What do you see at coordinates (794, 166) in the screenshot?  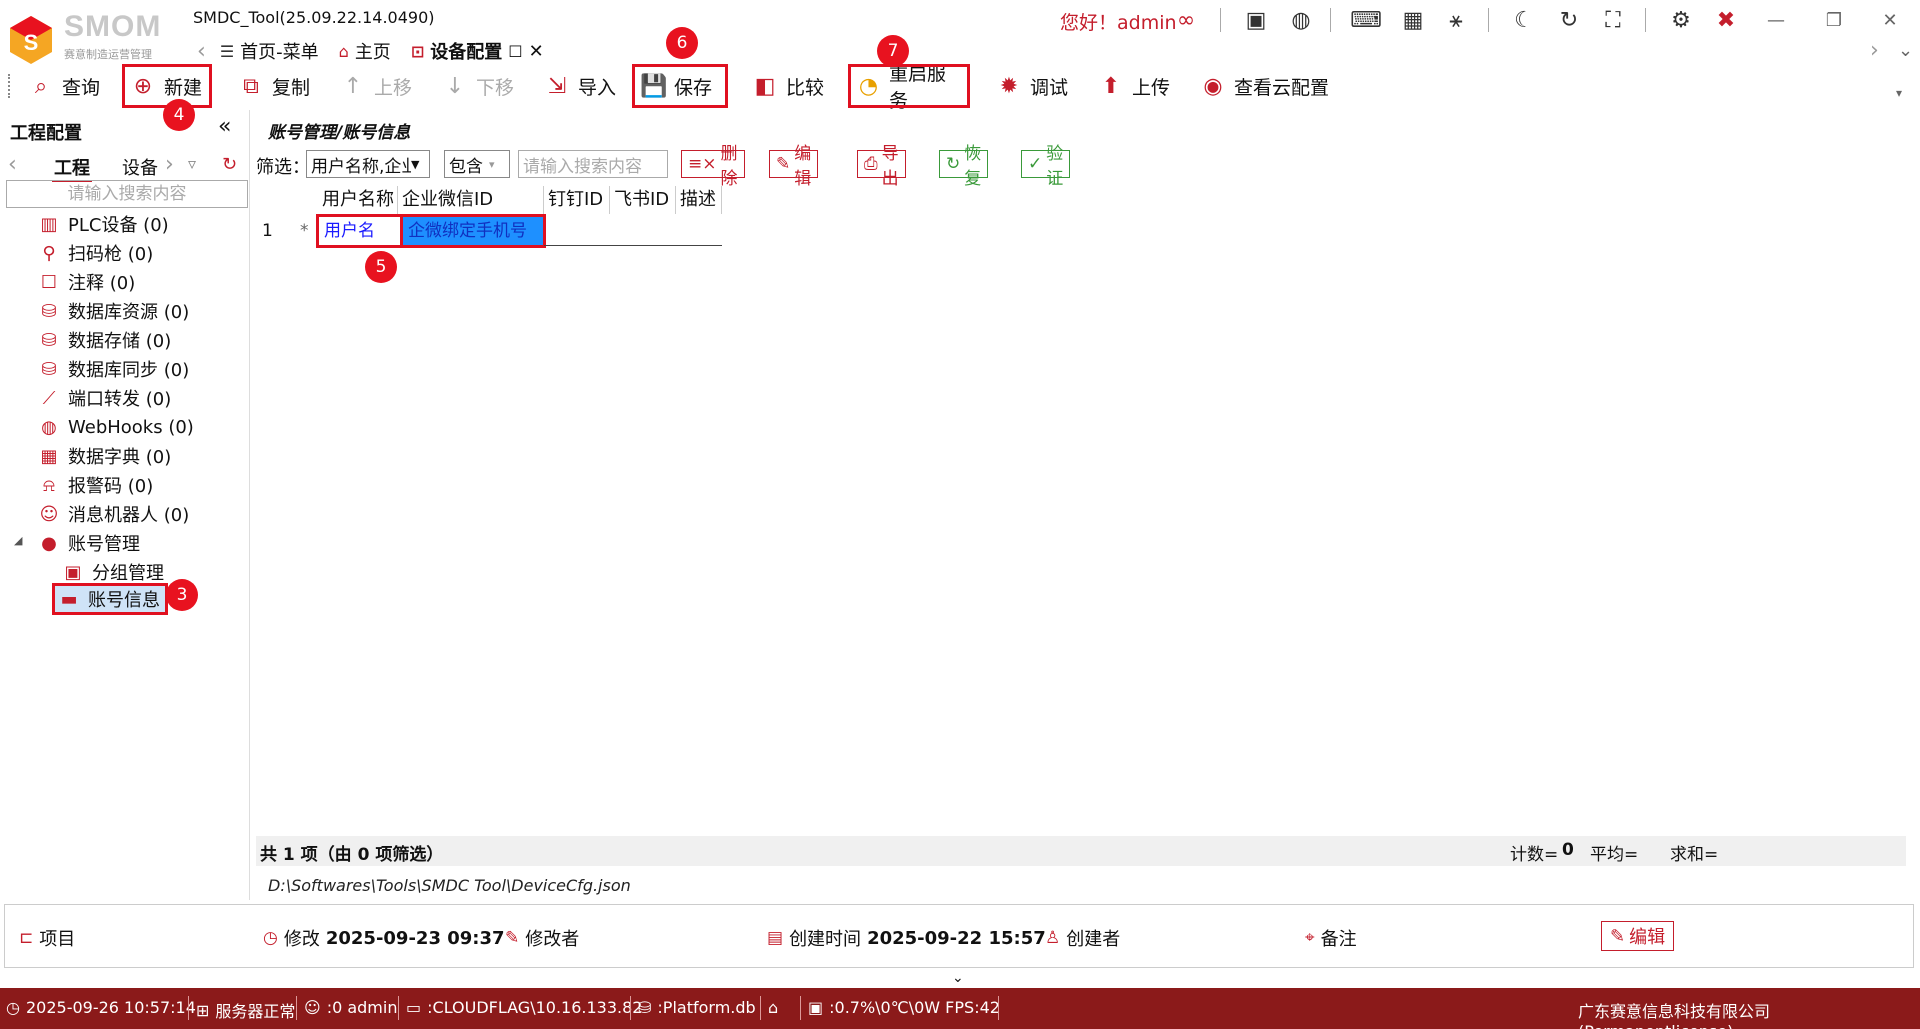 I see `edit-button: ✎ 编辑` at bounding box center [794, 166].